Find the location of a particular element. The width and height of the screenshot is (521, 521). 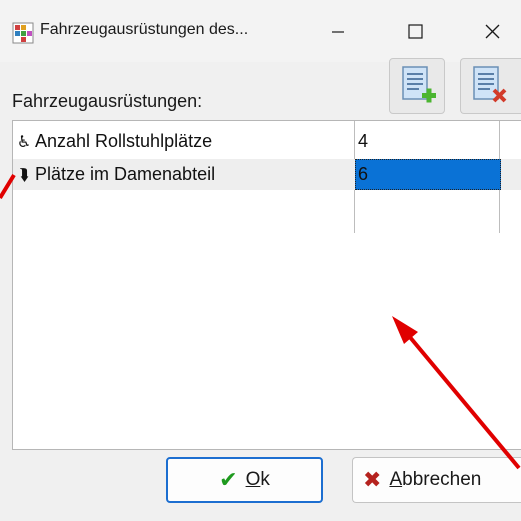

cross-icon: ✖ is located at coordinates (372, 479).